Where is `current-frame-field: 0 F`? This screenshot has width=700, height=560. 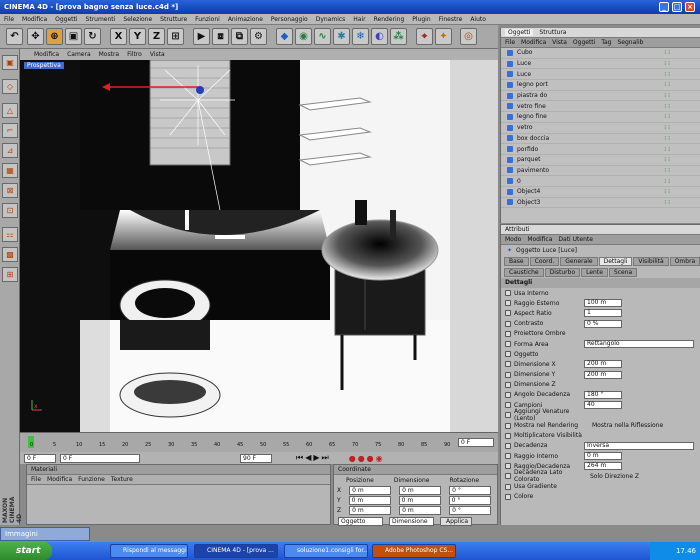
current-frame-field: 0 F is located at coordinates (100, 458).